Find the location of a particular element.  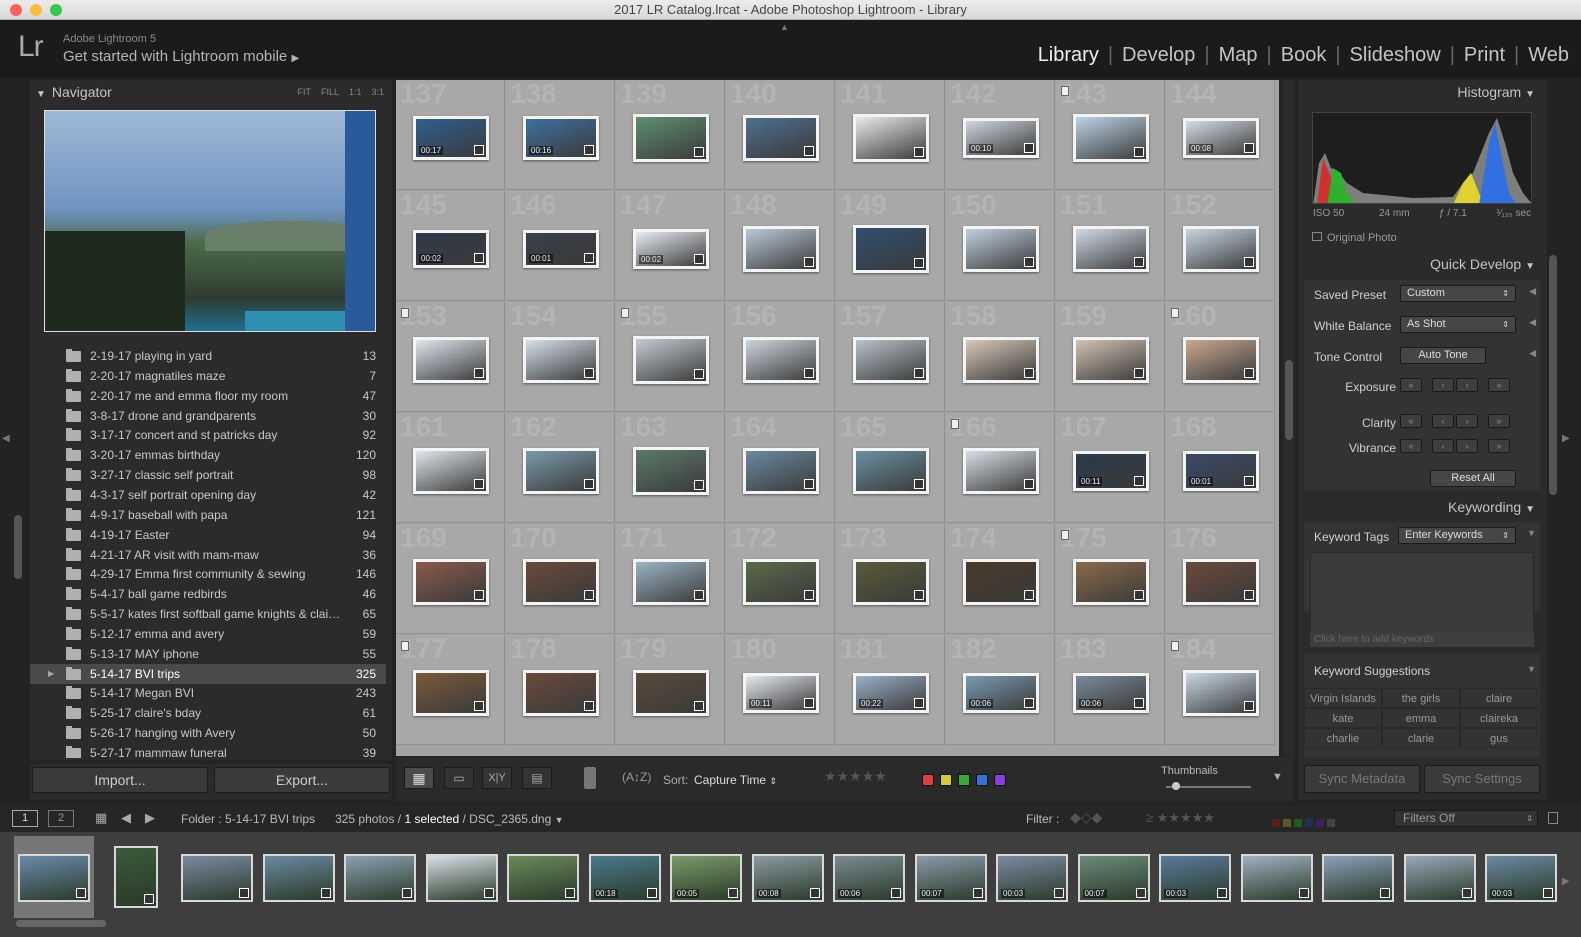

clarity-increase-large-button: » is located at coordinates (1499, 421).